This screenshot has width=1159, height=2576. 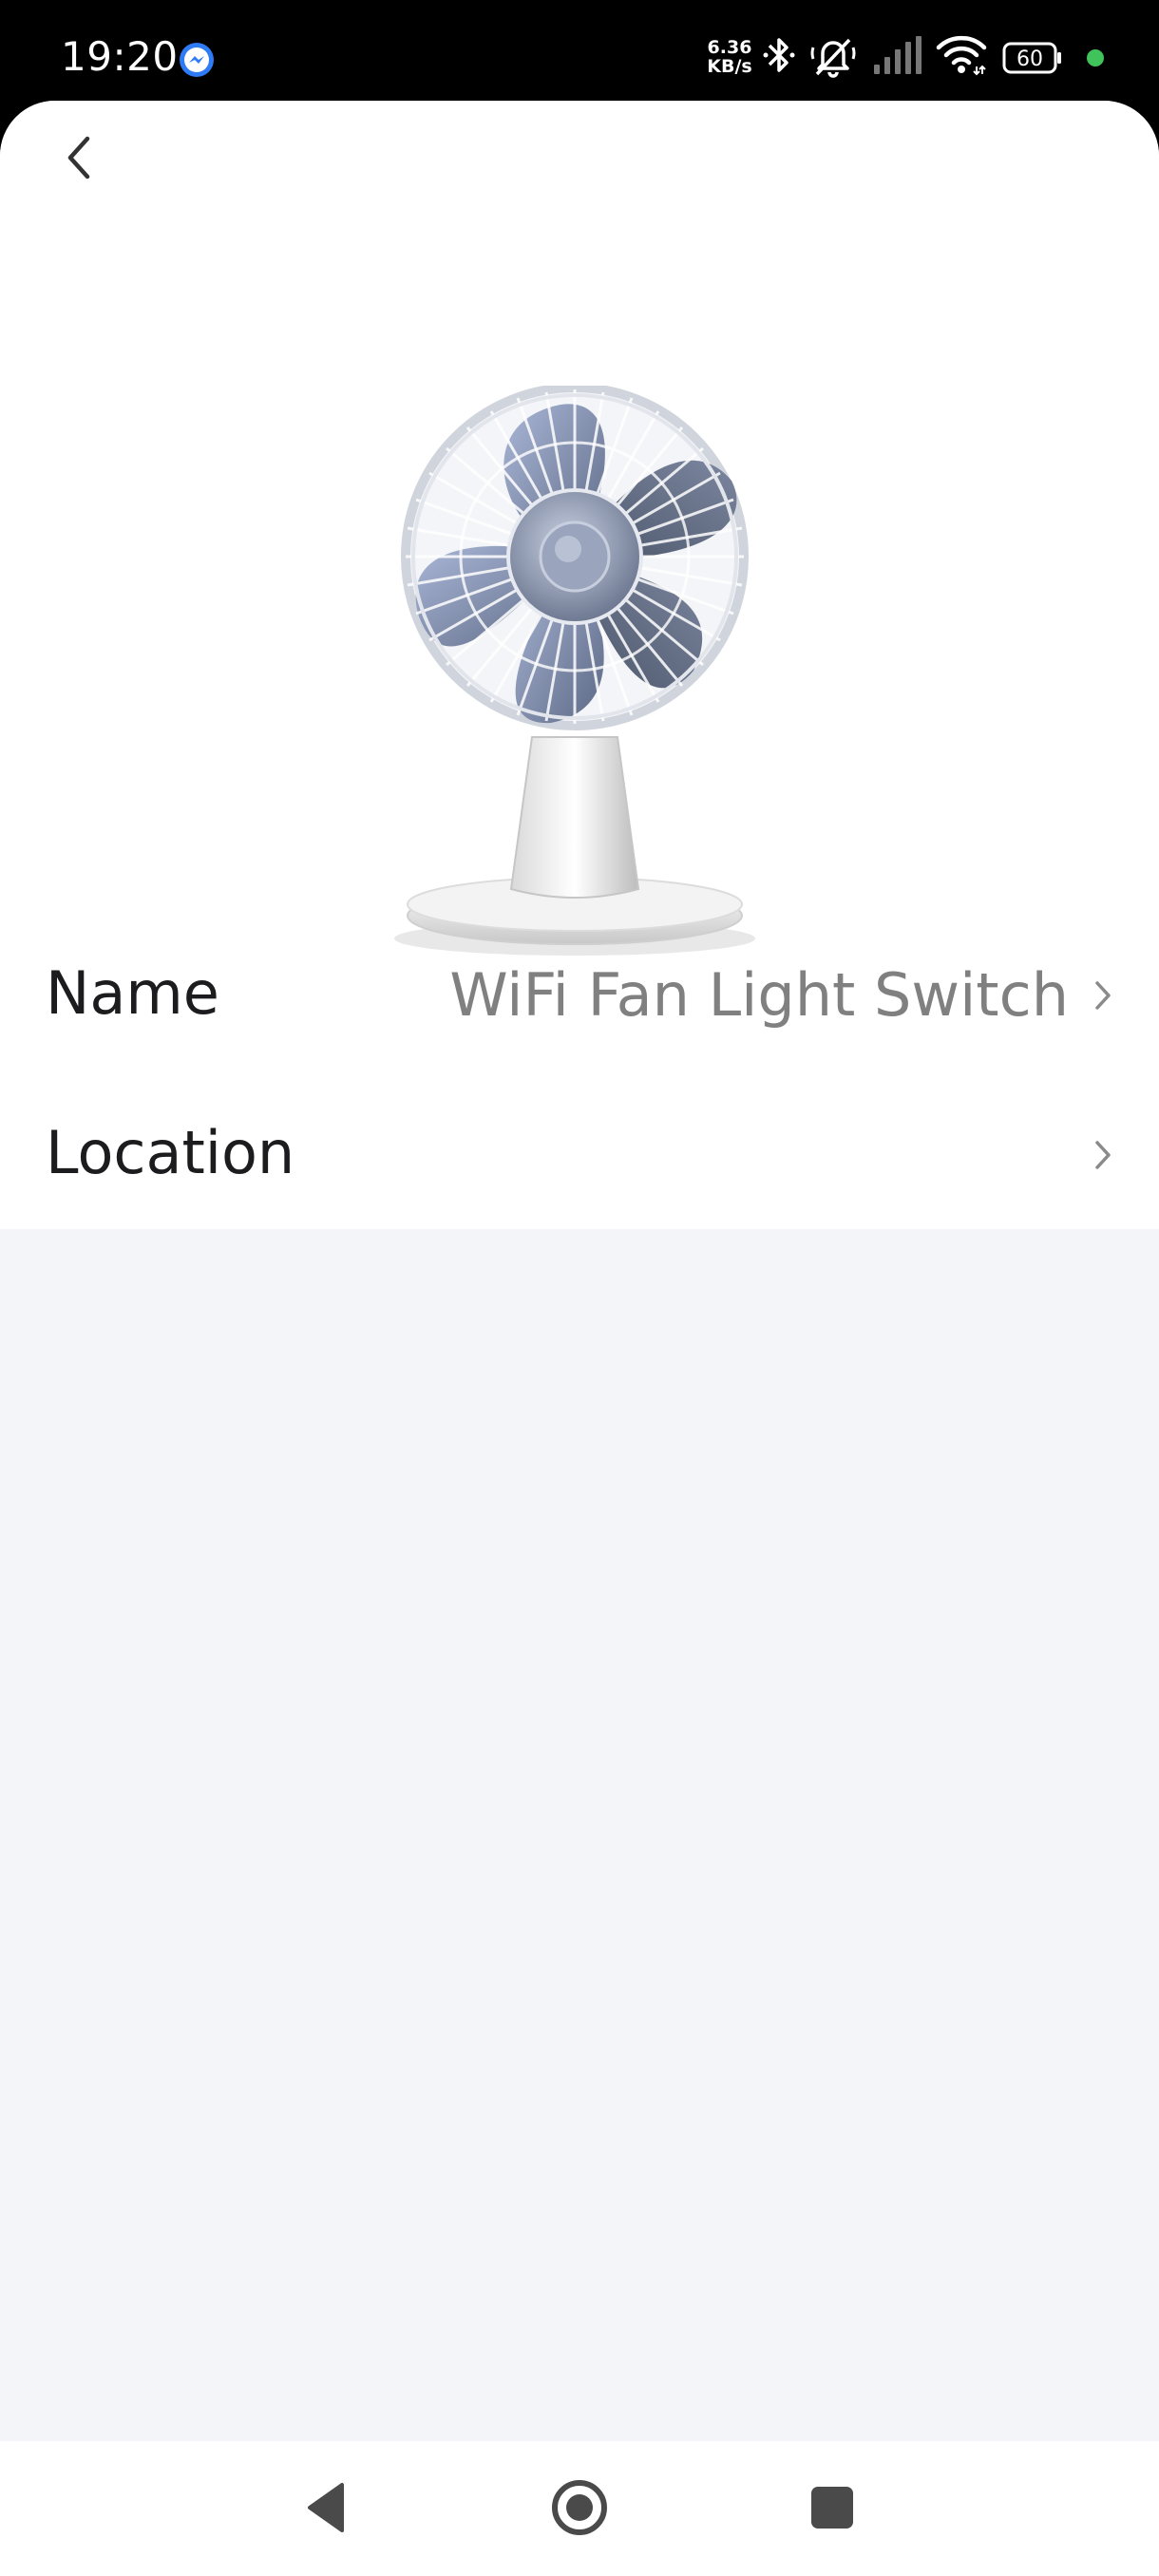 I want to click on battery-icon: 60, so click(x=1031, y=58).